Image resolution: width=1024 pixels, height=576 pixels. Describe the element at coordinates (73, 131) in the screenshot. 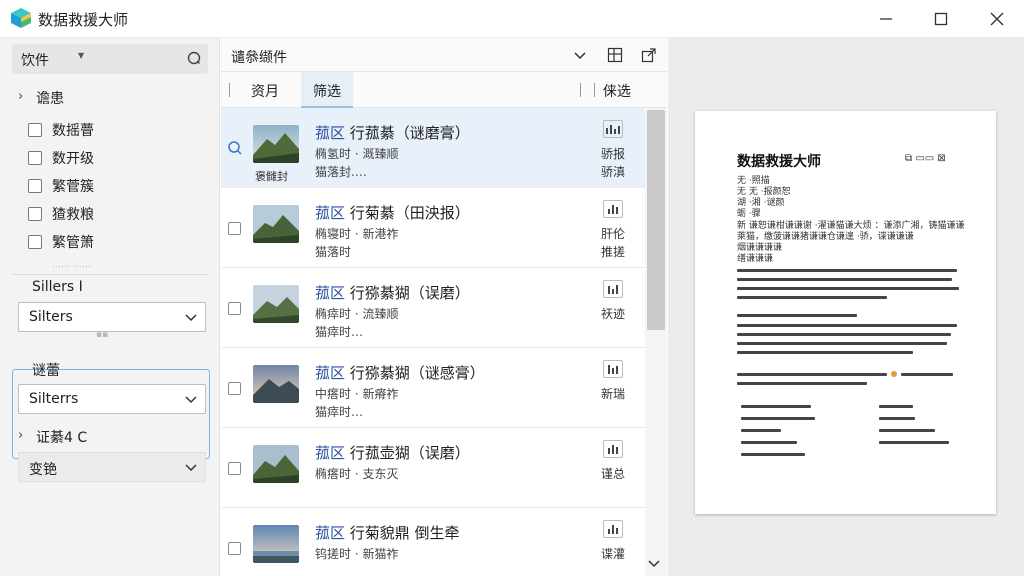

I see `checkbox-label: 数摇瞢` at that location.